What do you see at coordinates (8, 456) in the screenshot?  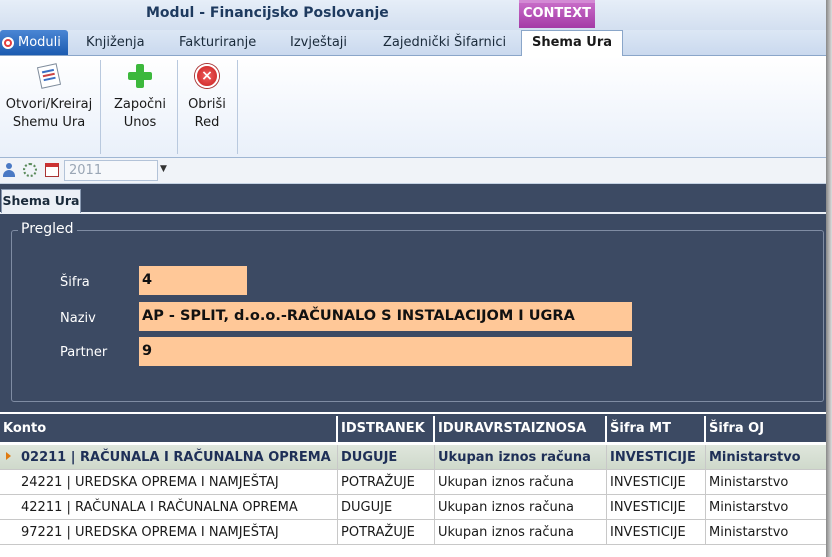 I see `current-row-indicator-icon` at bounding box center [8, 456].